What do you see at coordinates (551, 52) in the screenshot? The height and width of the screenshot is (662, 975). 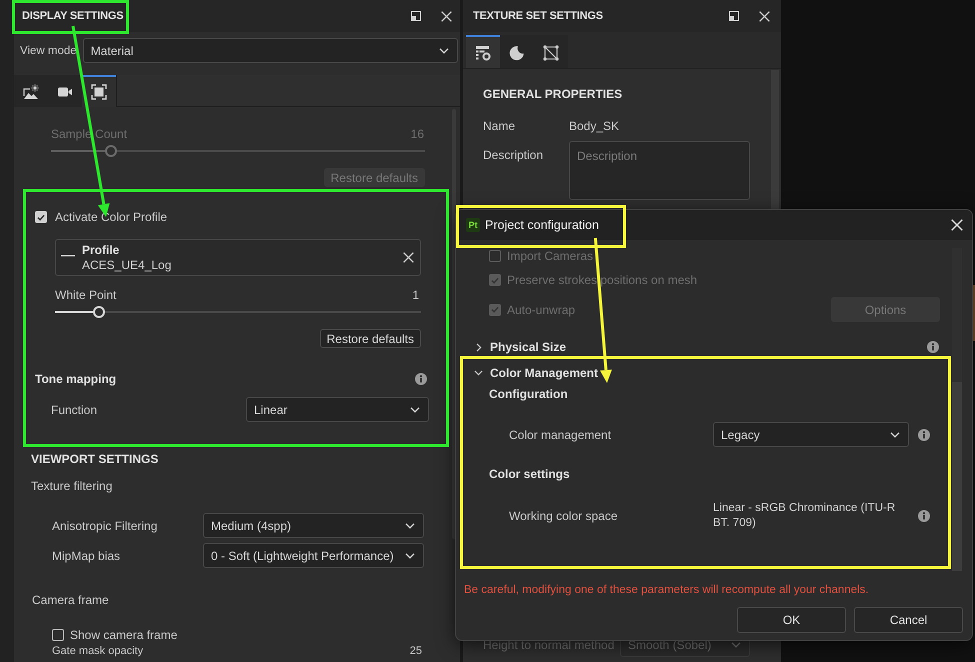 I see `square-diagonal-icon` at bounding box center [551, 52].